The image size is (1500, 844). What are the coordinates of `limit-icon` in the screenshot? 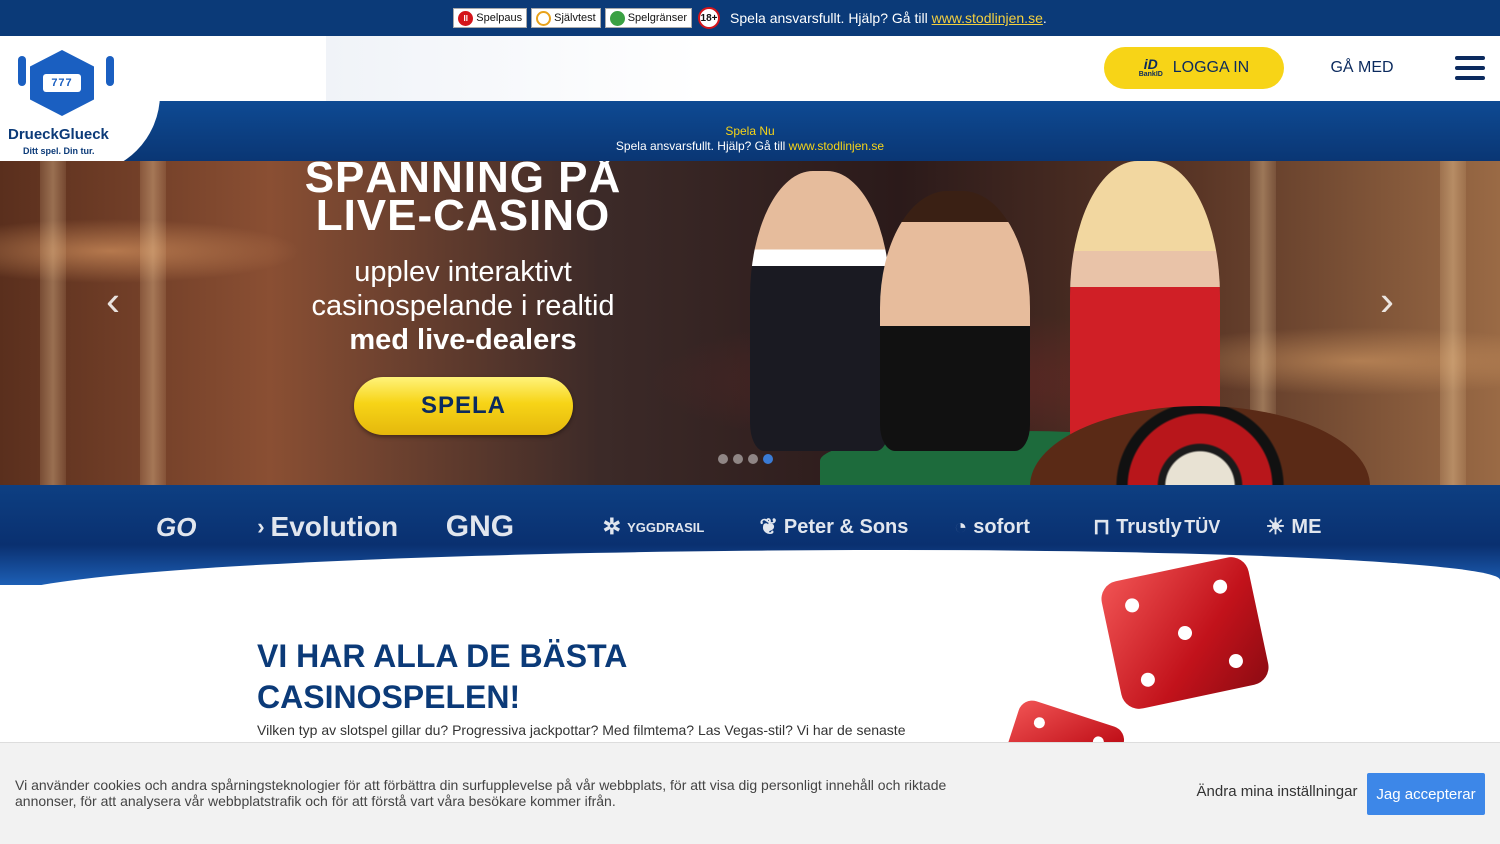 It's located at (617, 18).